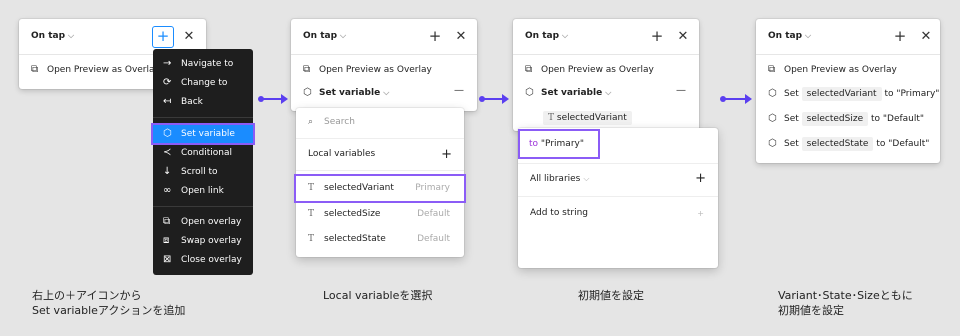 This screenshot has width=960, height=336. I want to click on action-row-set-variable: ⬡ Set selectedState to "Default", so click(848, 144).